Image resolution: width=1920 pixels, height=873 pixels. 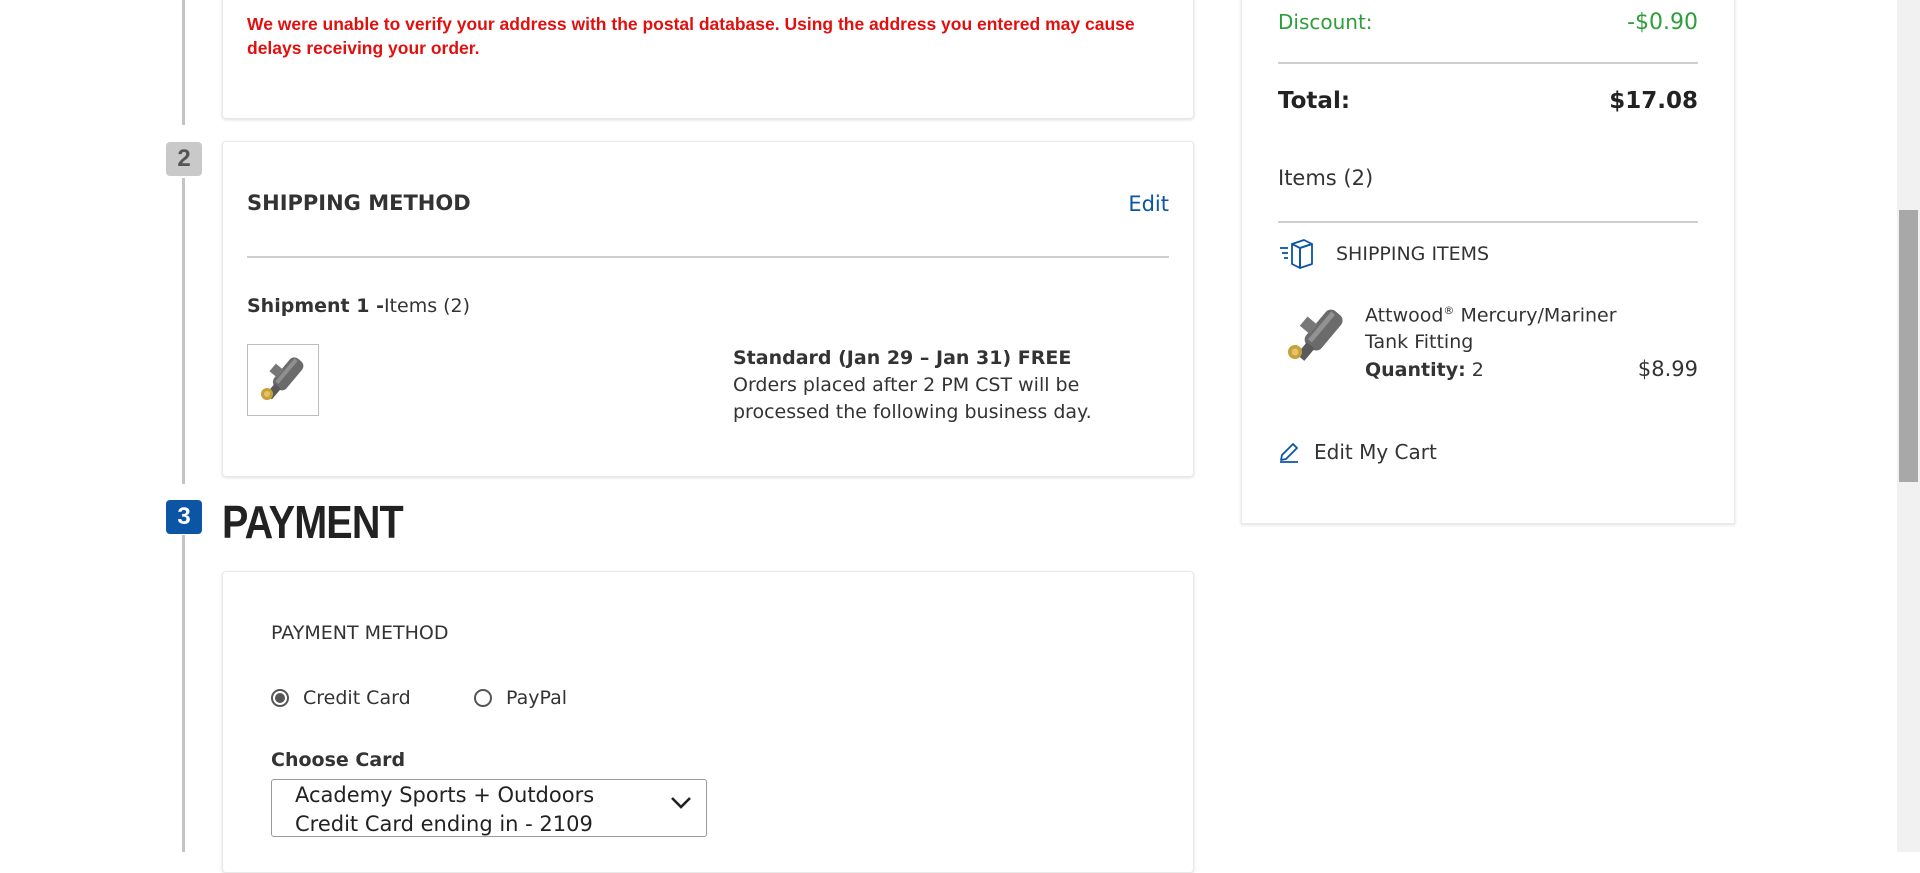 I want to click on shipment-label: Shipment 1 -Items (2), so click(x=358, y=306).